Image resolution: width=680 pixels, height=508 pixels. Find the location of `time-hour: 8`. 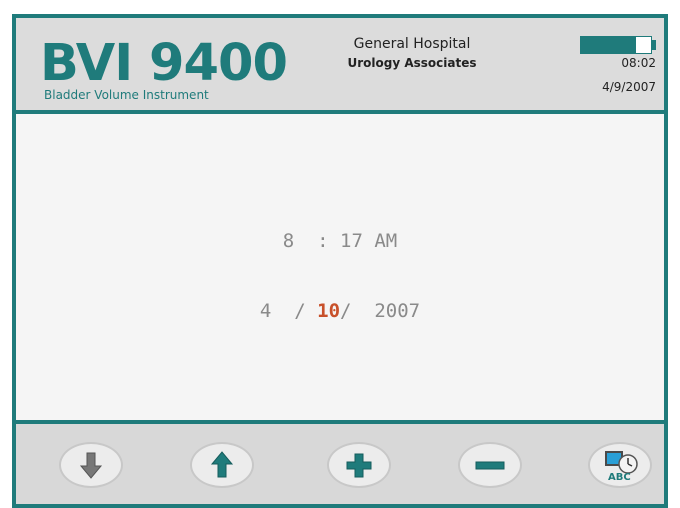

time-hour: 8 is located at coordinates (288, 241).